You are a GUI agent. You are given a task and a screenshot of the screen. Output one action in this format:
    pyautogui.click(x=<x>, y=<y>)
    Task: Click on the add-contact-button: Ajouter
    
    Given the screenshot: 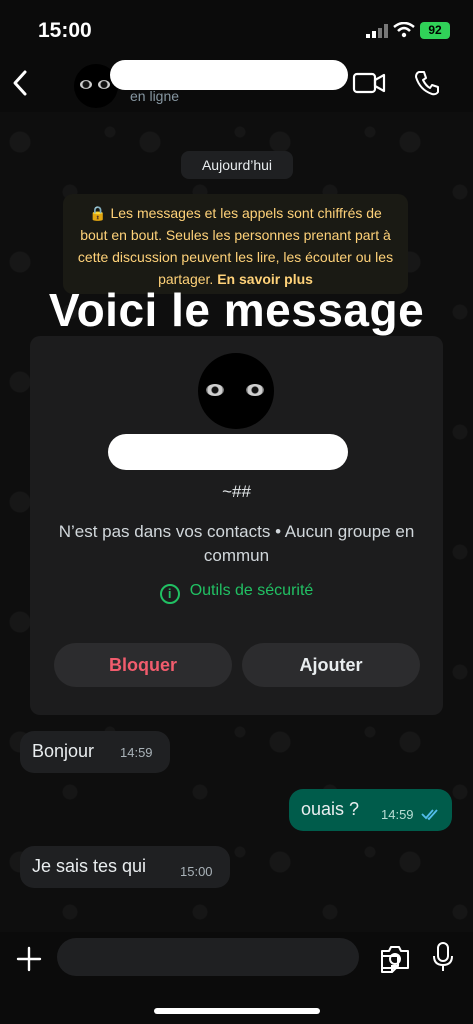 What is the action you would take?
    pyautogui.click(x=331, y=665)
    